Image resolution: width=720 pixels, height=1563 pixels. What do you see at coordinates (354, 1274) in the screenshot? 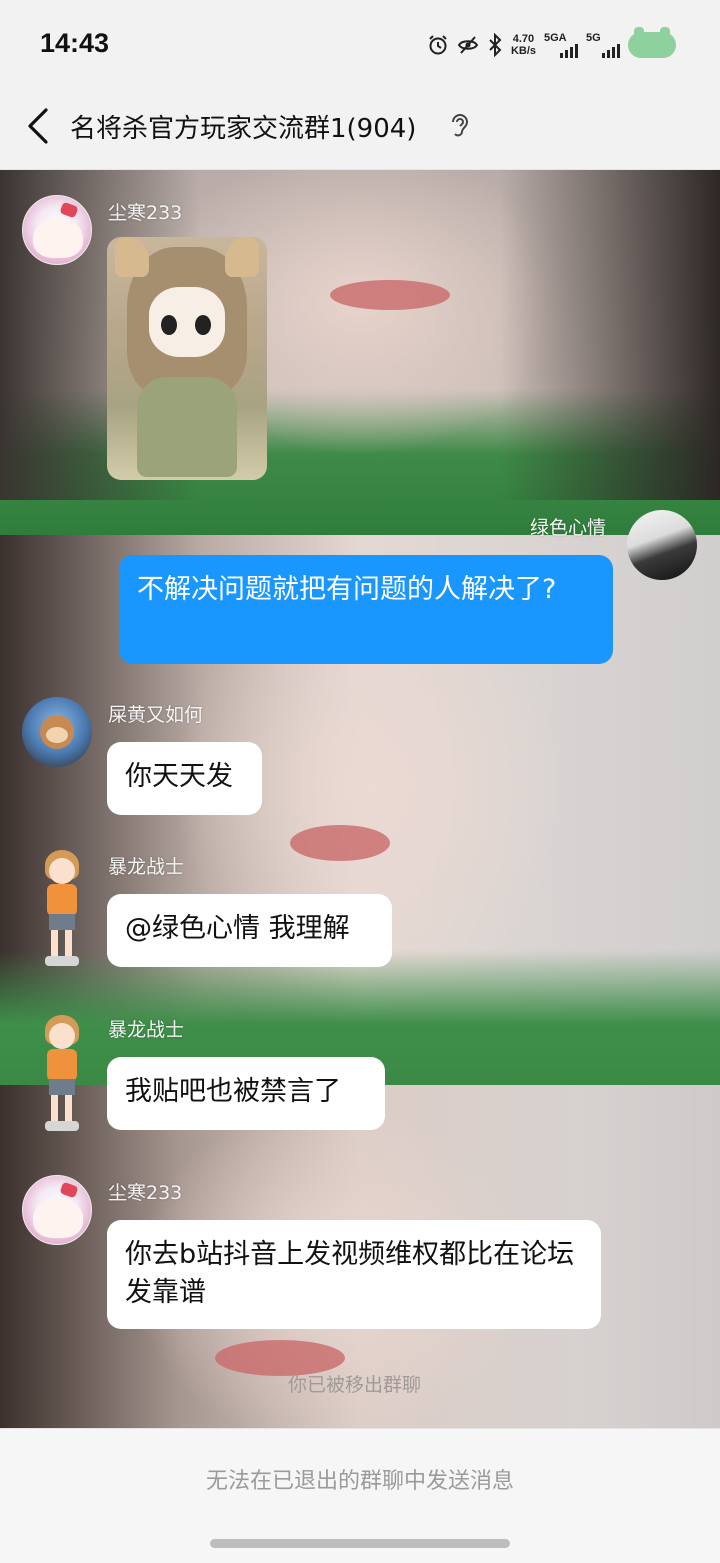
I see `message-bubble: 你去b站抖音上发视频维权都比在论坛发靠谱` at bounding box center [354, 1274].